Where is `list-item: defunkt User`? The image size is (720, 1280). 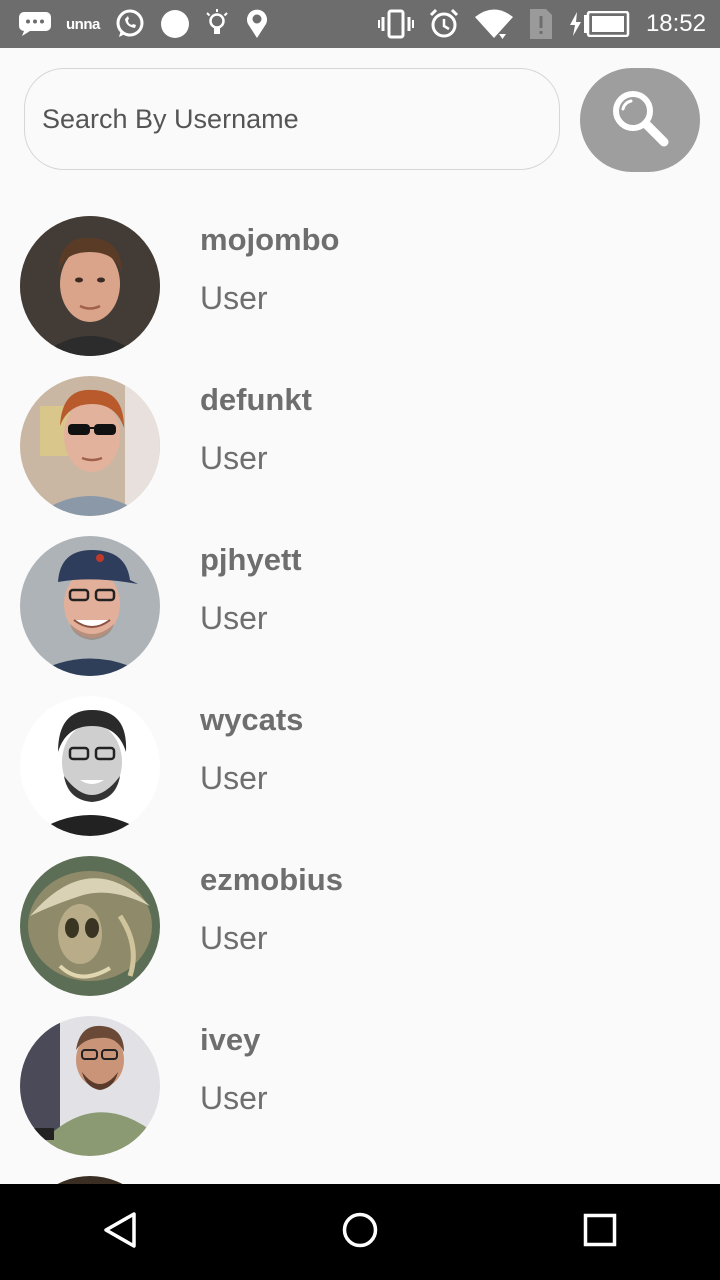 list-item: defunkt User is located at coordinates (360, 436).